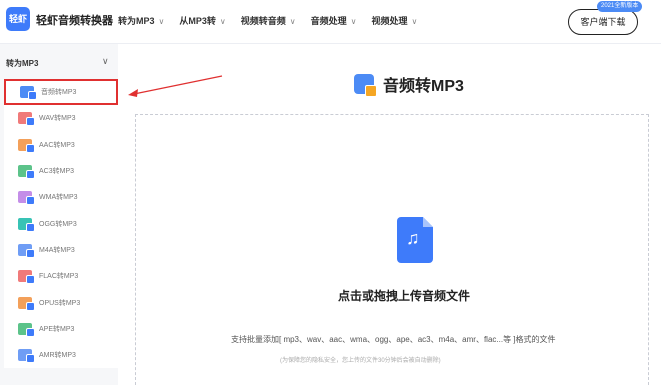  Describe the element at coordinates (360, 361) in the screenshot. I see `privacy-hint: (为保障您的隐私安全，您上传的文件30分钟后会被自动删除)` at that location.